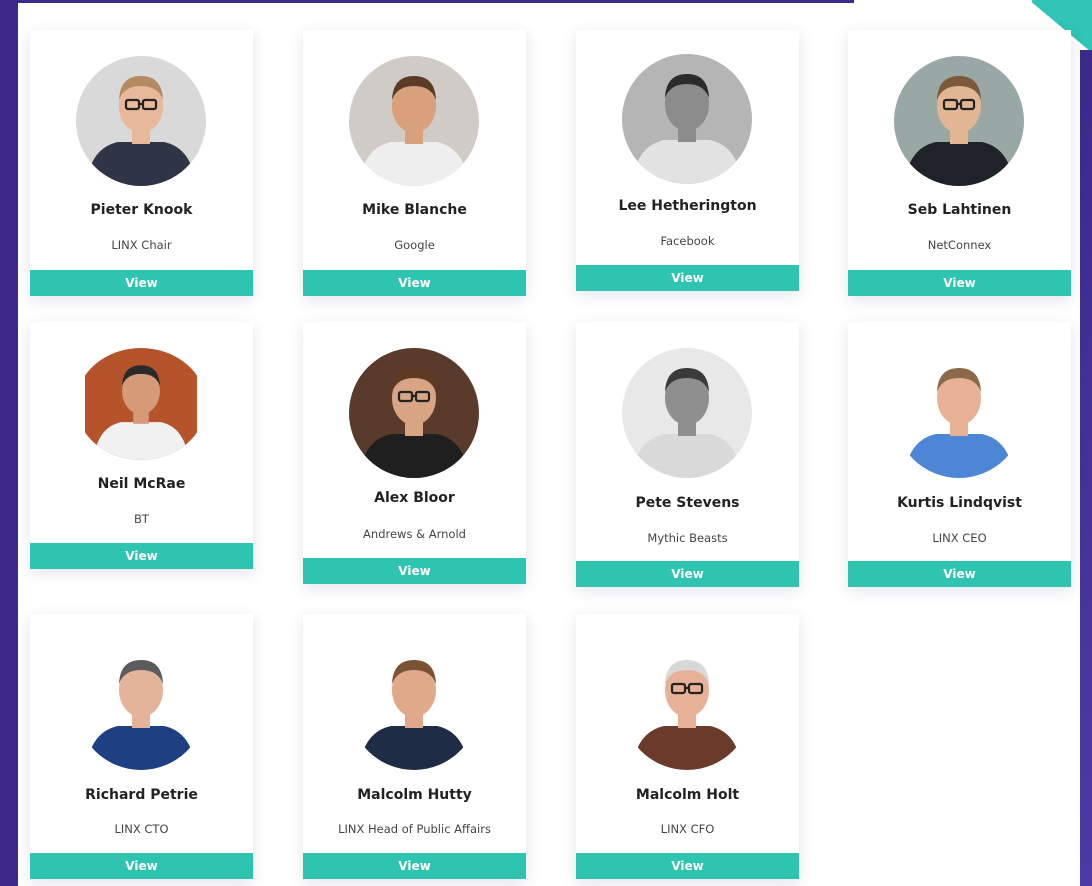 The width and height of the screenshot is (1092, 886). Describe the element at coordinates (687, 829) in the screenshot. I see `person-organization: LINX CFO` at that location.